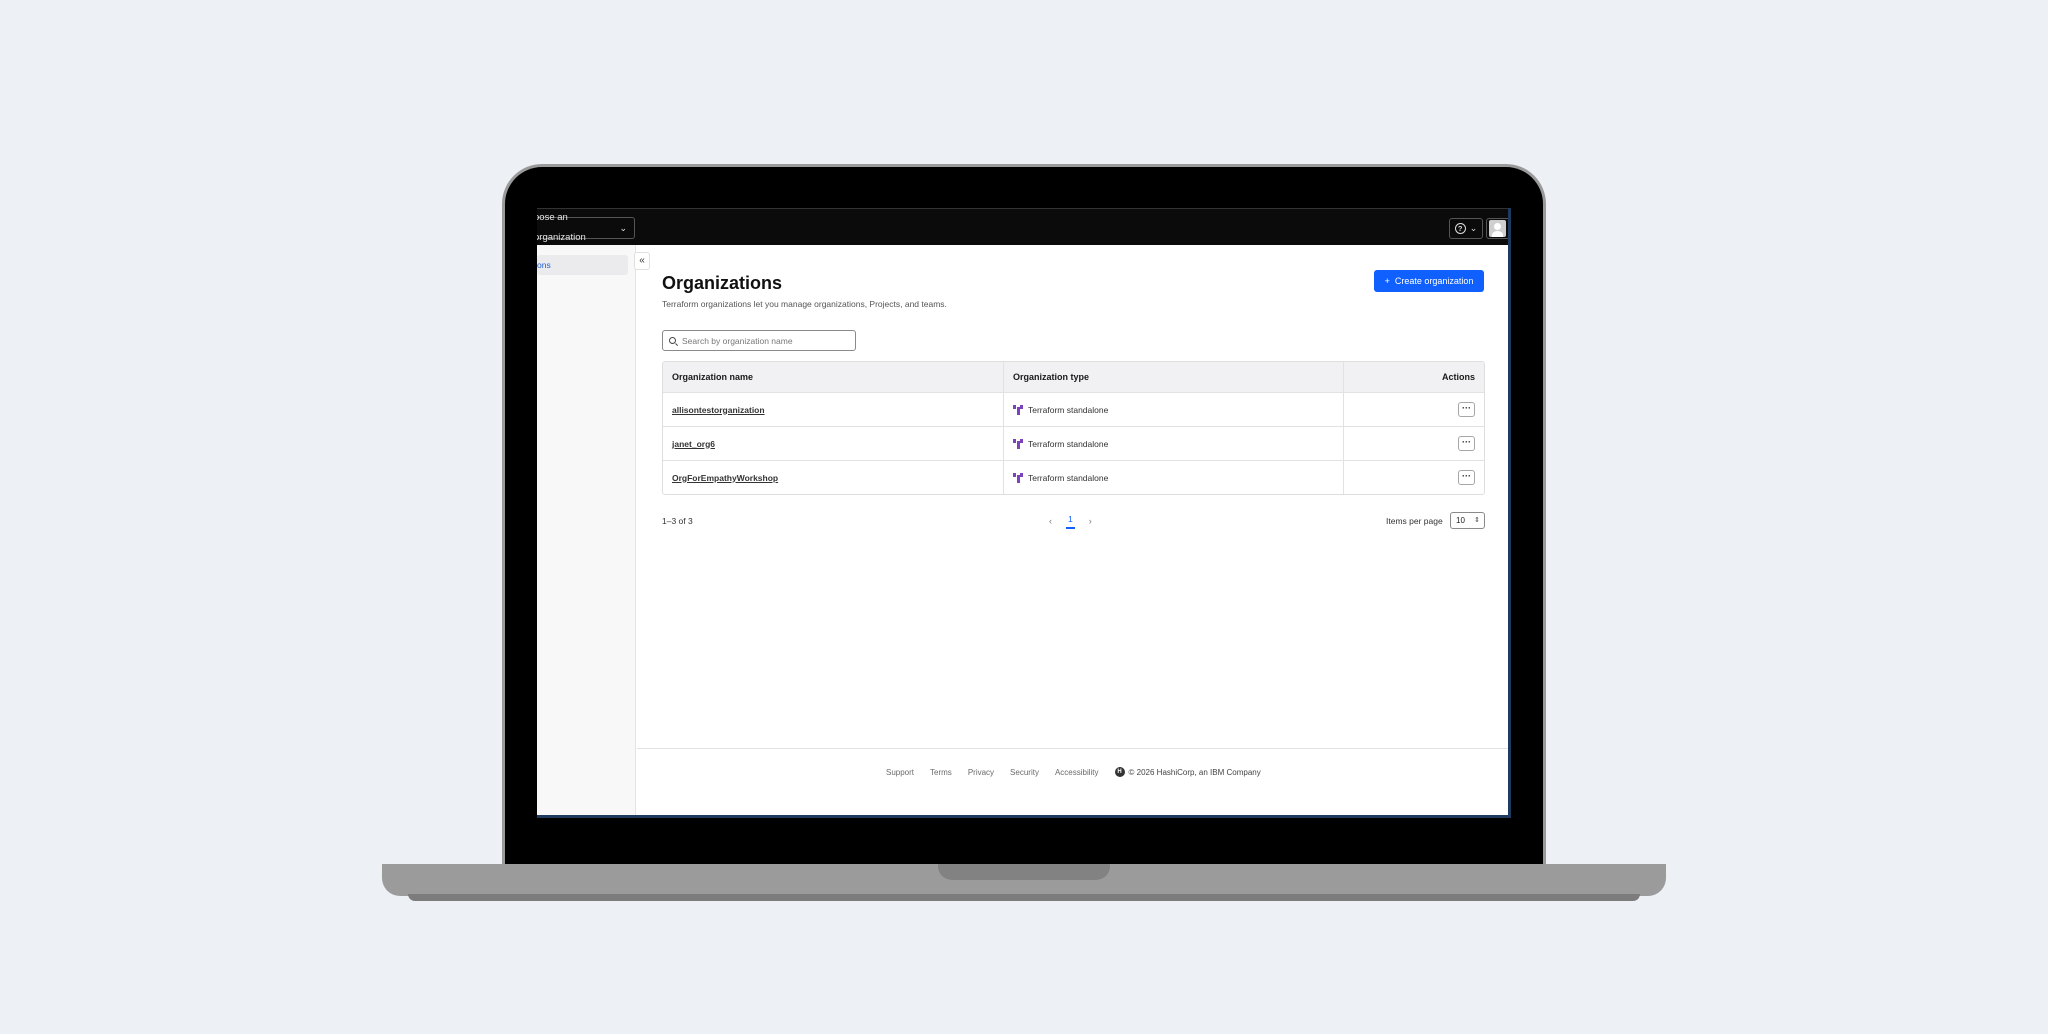 The width and height of the screenshot is (2048, 1034). What do you see at coordinates (1077, 772) in the screenshot?
I see `footer-link-accessibility: Accessibility` at bounding box center [1077, 772].